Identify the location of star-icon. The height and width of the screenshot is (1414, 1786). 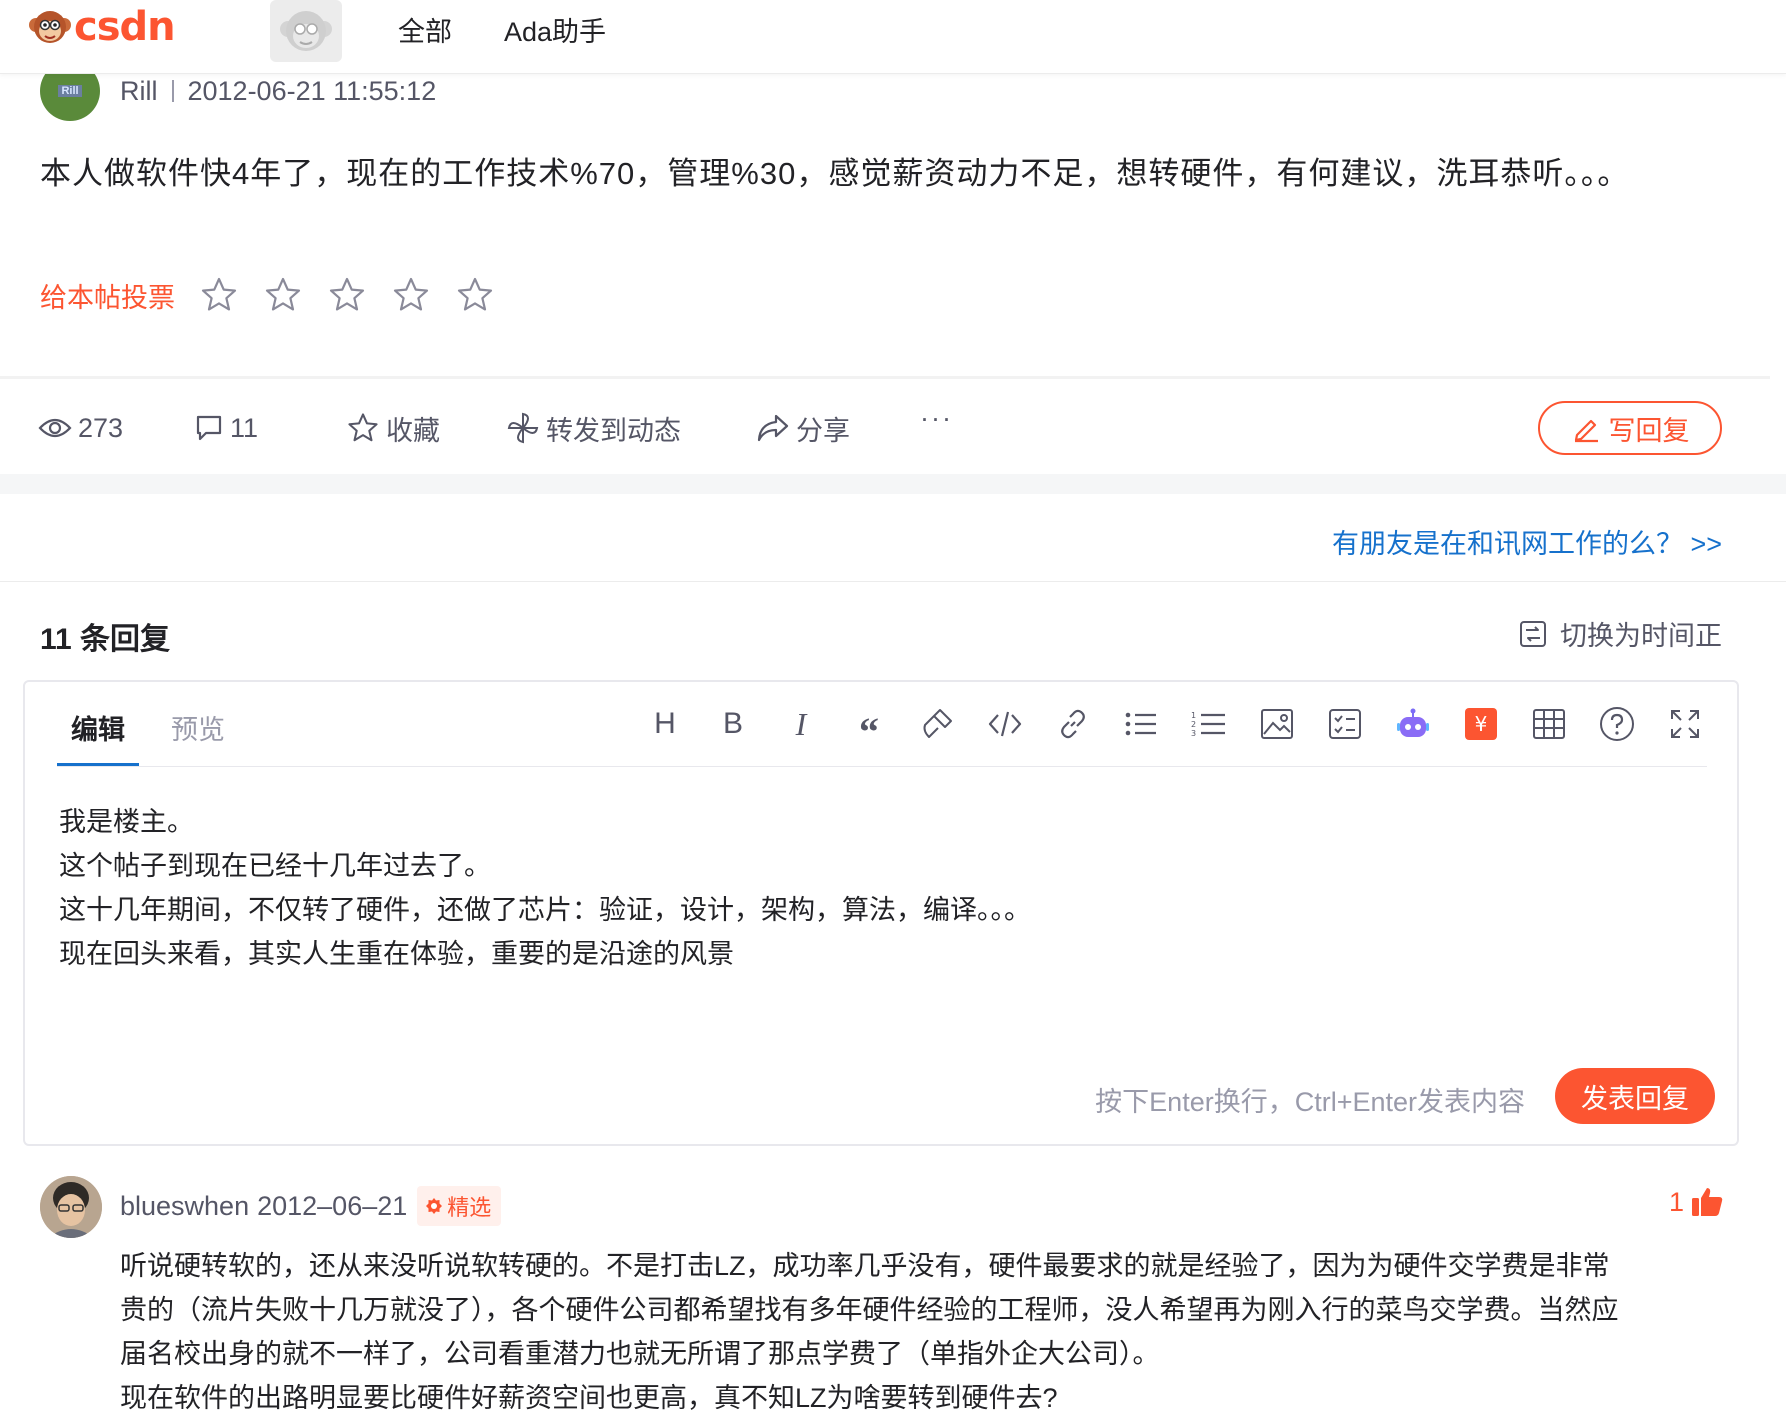
(363, 427).